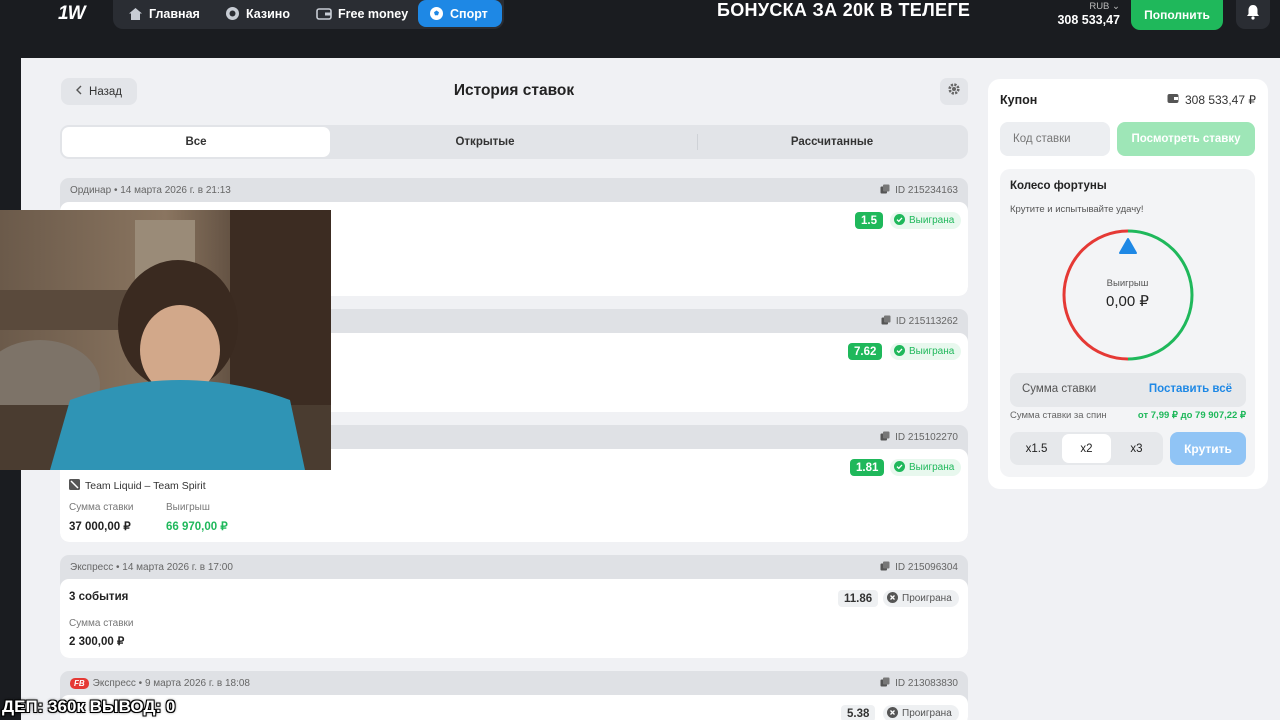  What do you see at coordinates (514, 707) in the screenshot?
I see `bet-card-body: 5.38 Проиграна` at bounding box center [514, 707].